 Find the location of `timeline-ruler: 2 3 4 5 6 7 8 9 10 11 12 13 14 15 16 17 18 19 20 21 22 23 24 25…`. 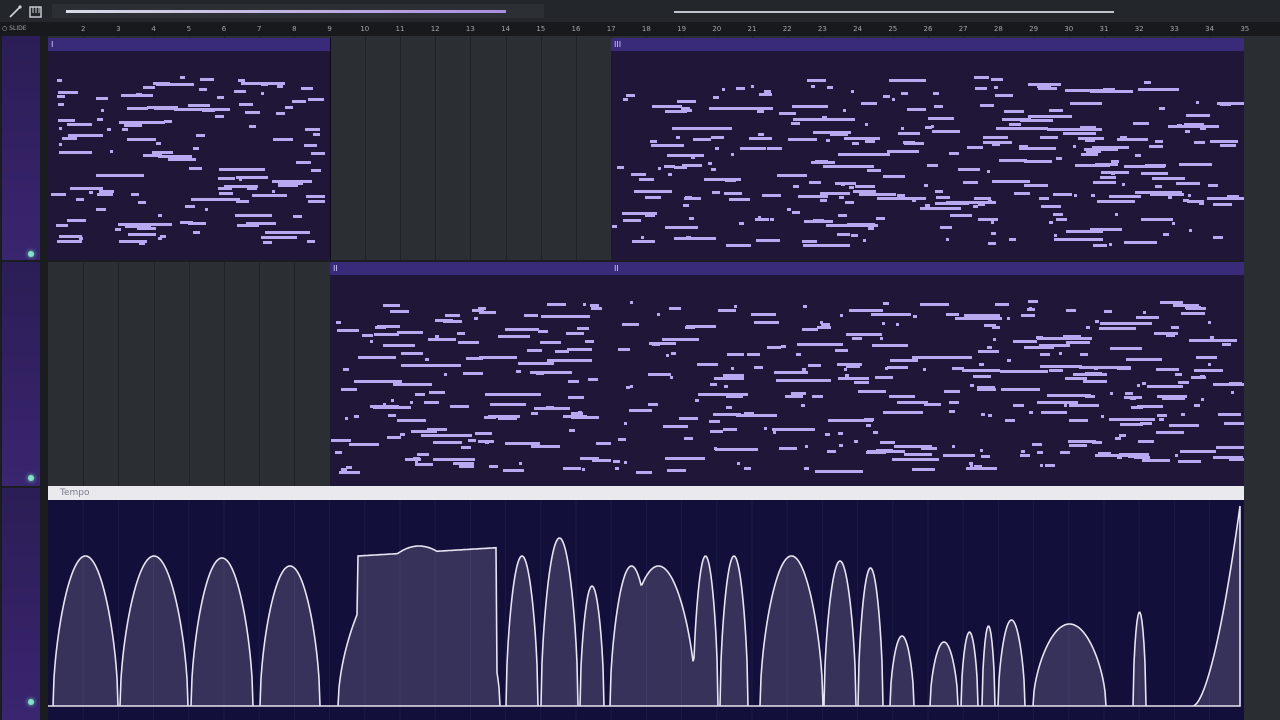

timeline-ruler: 2 3 4 5 6 7 8 9 10 11 12 13 14 15 16 17 18 19 20 21 22 23 24 25… is located at coordinates (664, 29).